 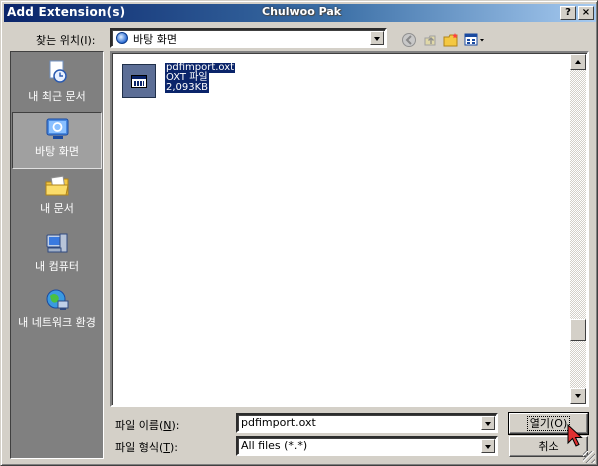 What do you see at coordinates (589, 457) in the screenshot?
I see `resize-grip` at bounding box center [589, 457].